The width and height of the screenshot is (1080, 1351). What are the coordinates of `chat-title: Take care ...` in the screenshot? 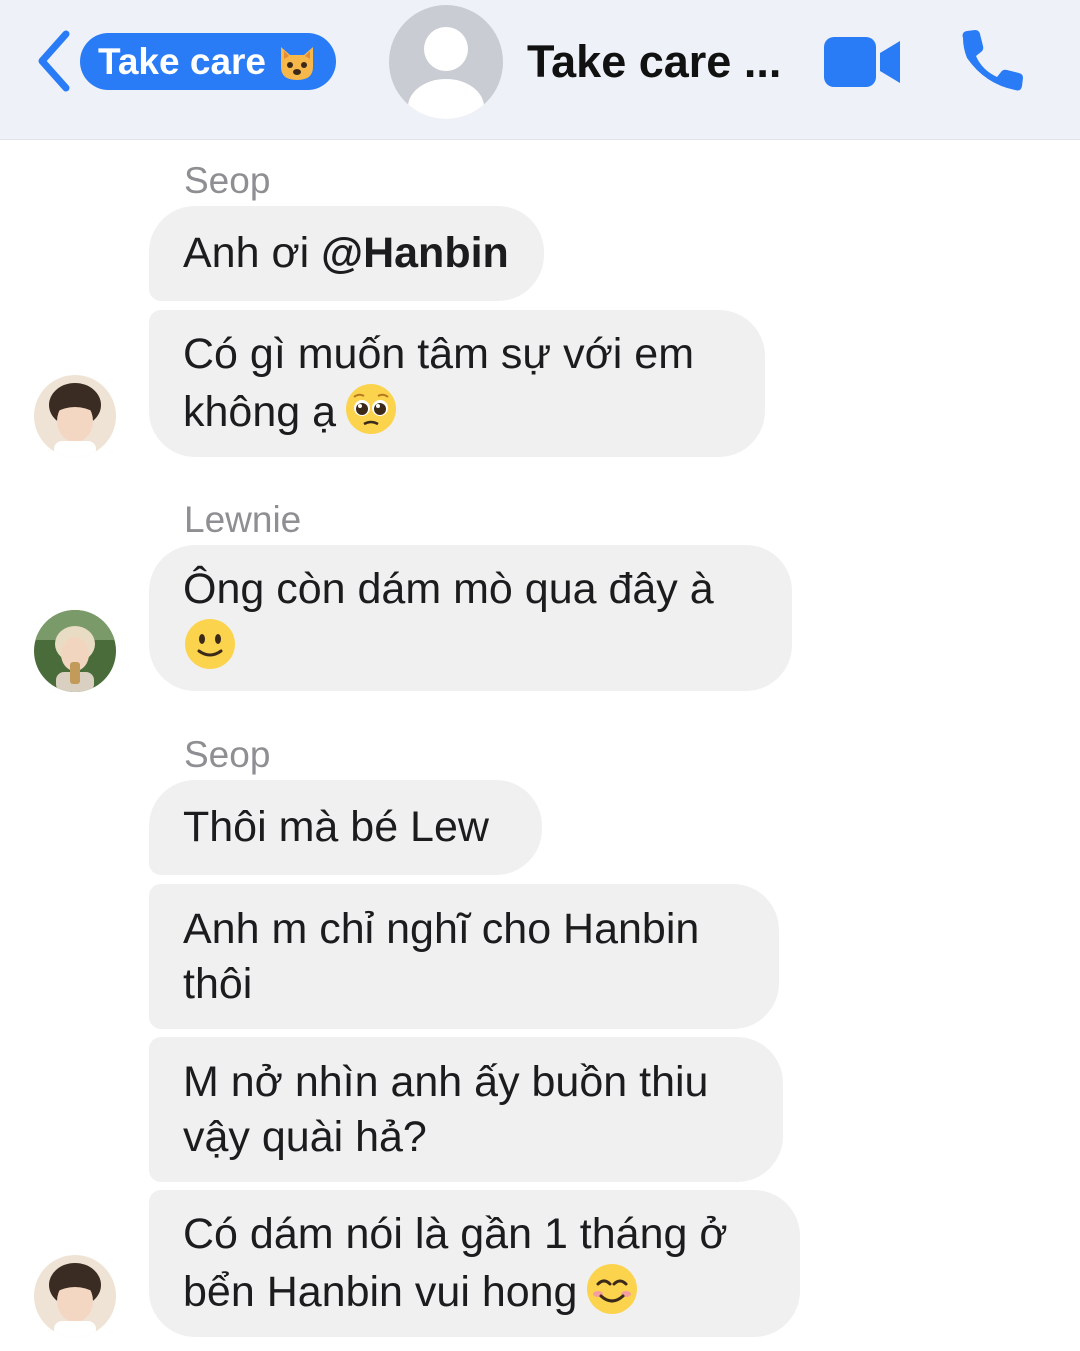 It's located at (667, 62).